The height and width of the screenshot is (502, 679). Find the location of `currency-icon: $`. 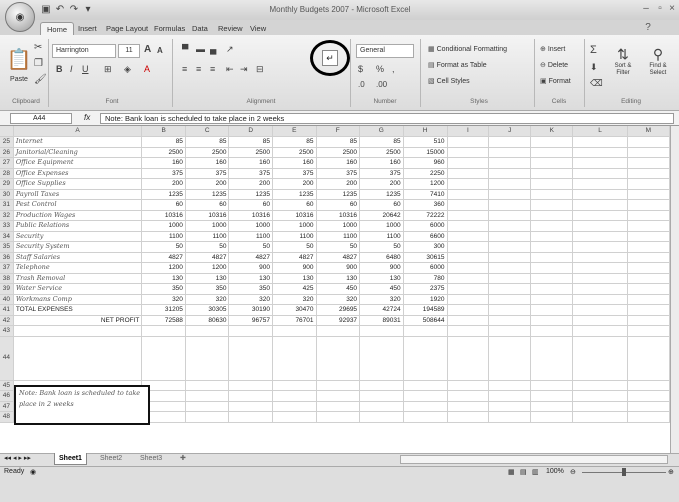

currency-icon: $ is located at coordinates (360, 69).